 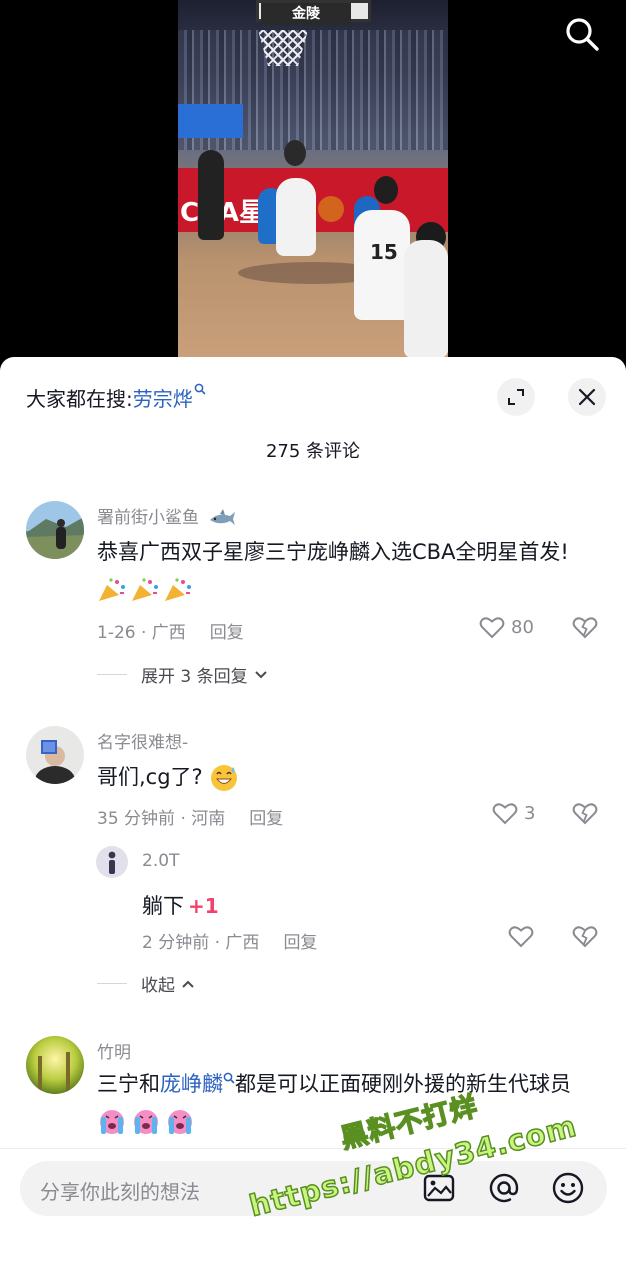 I want to click on grinning-sweat-icon, so click(x=223, y=778).